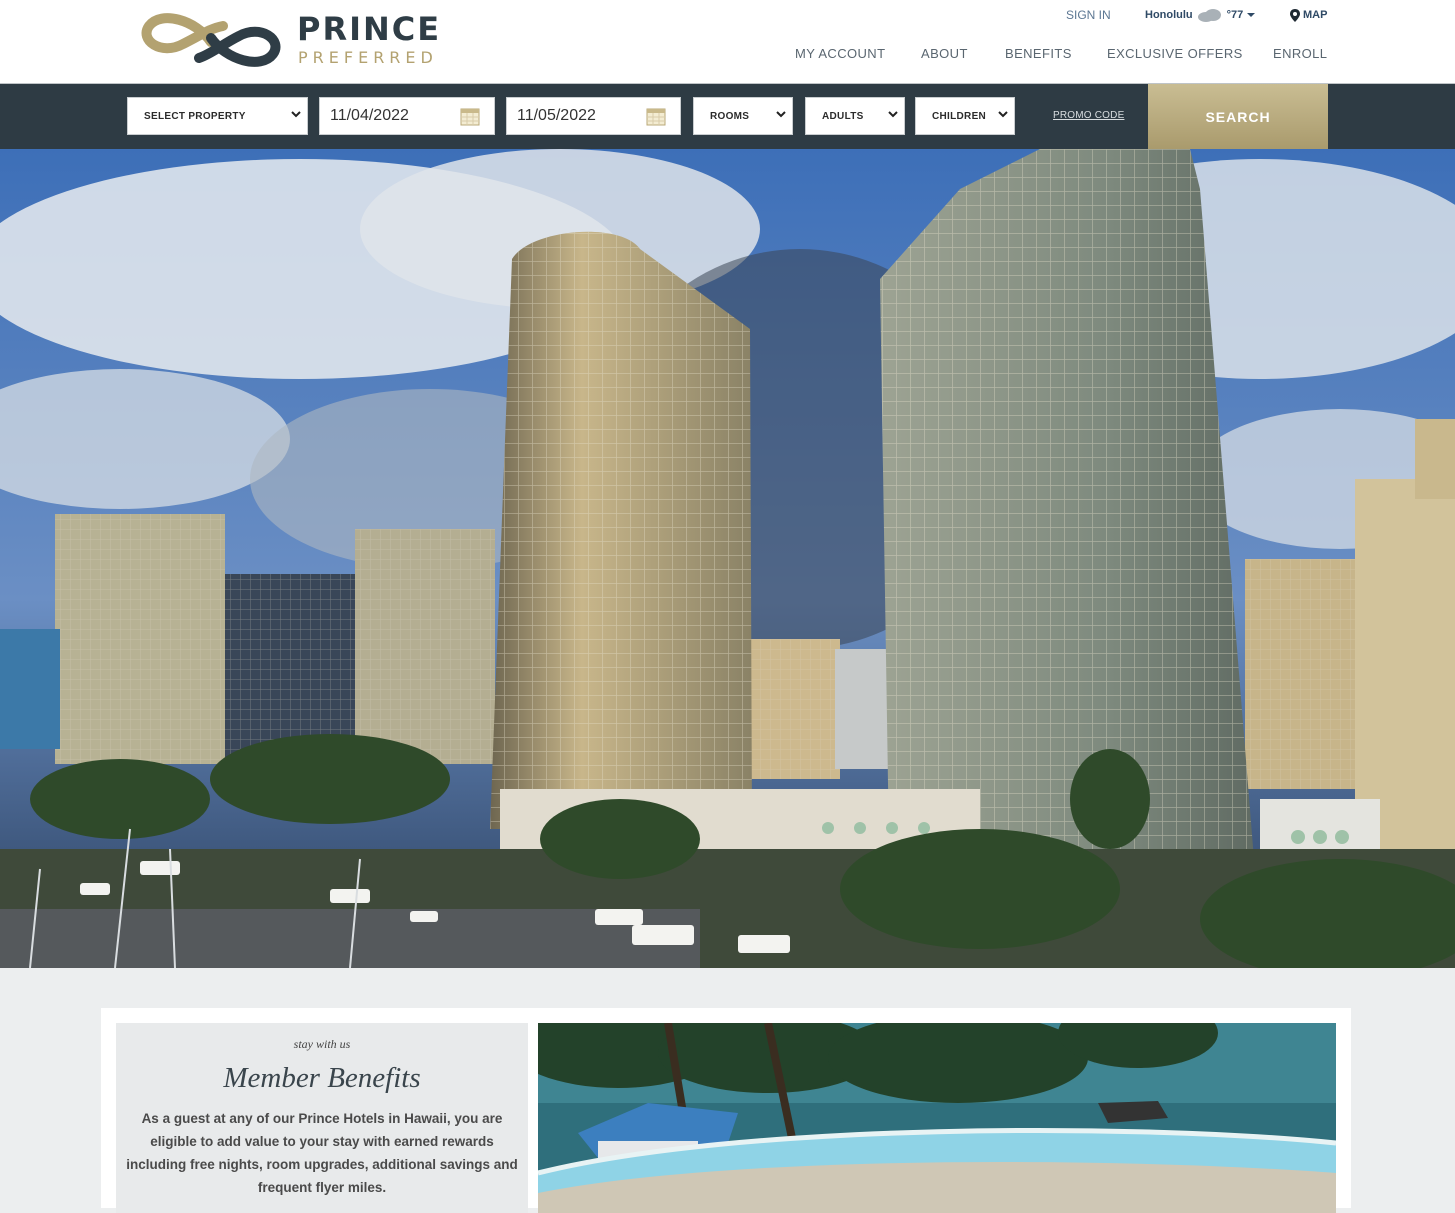 This screenshot has width=1455, height=1213. I want to click on nav-my-account: MY ACCOUNT, so click(840, 53).